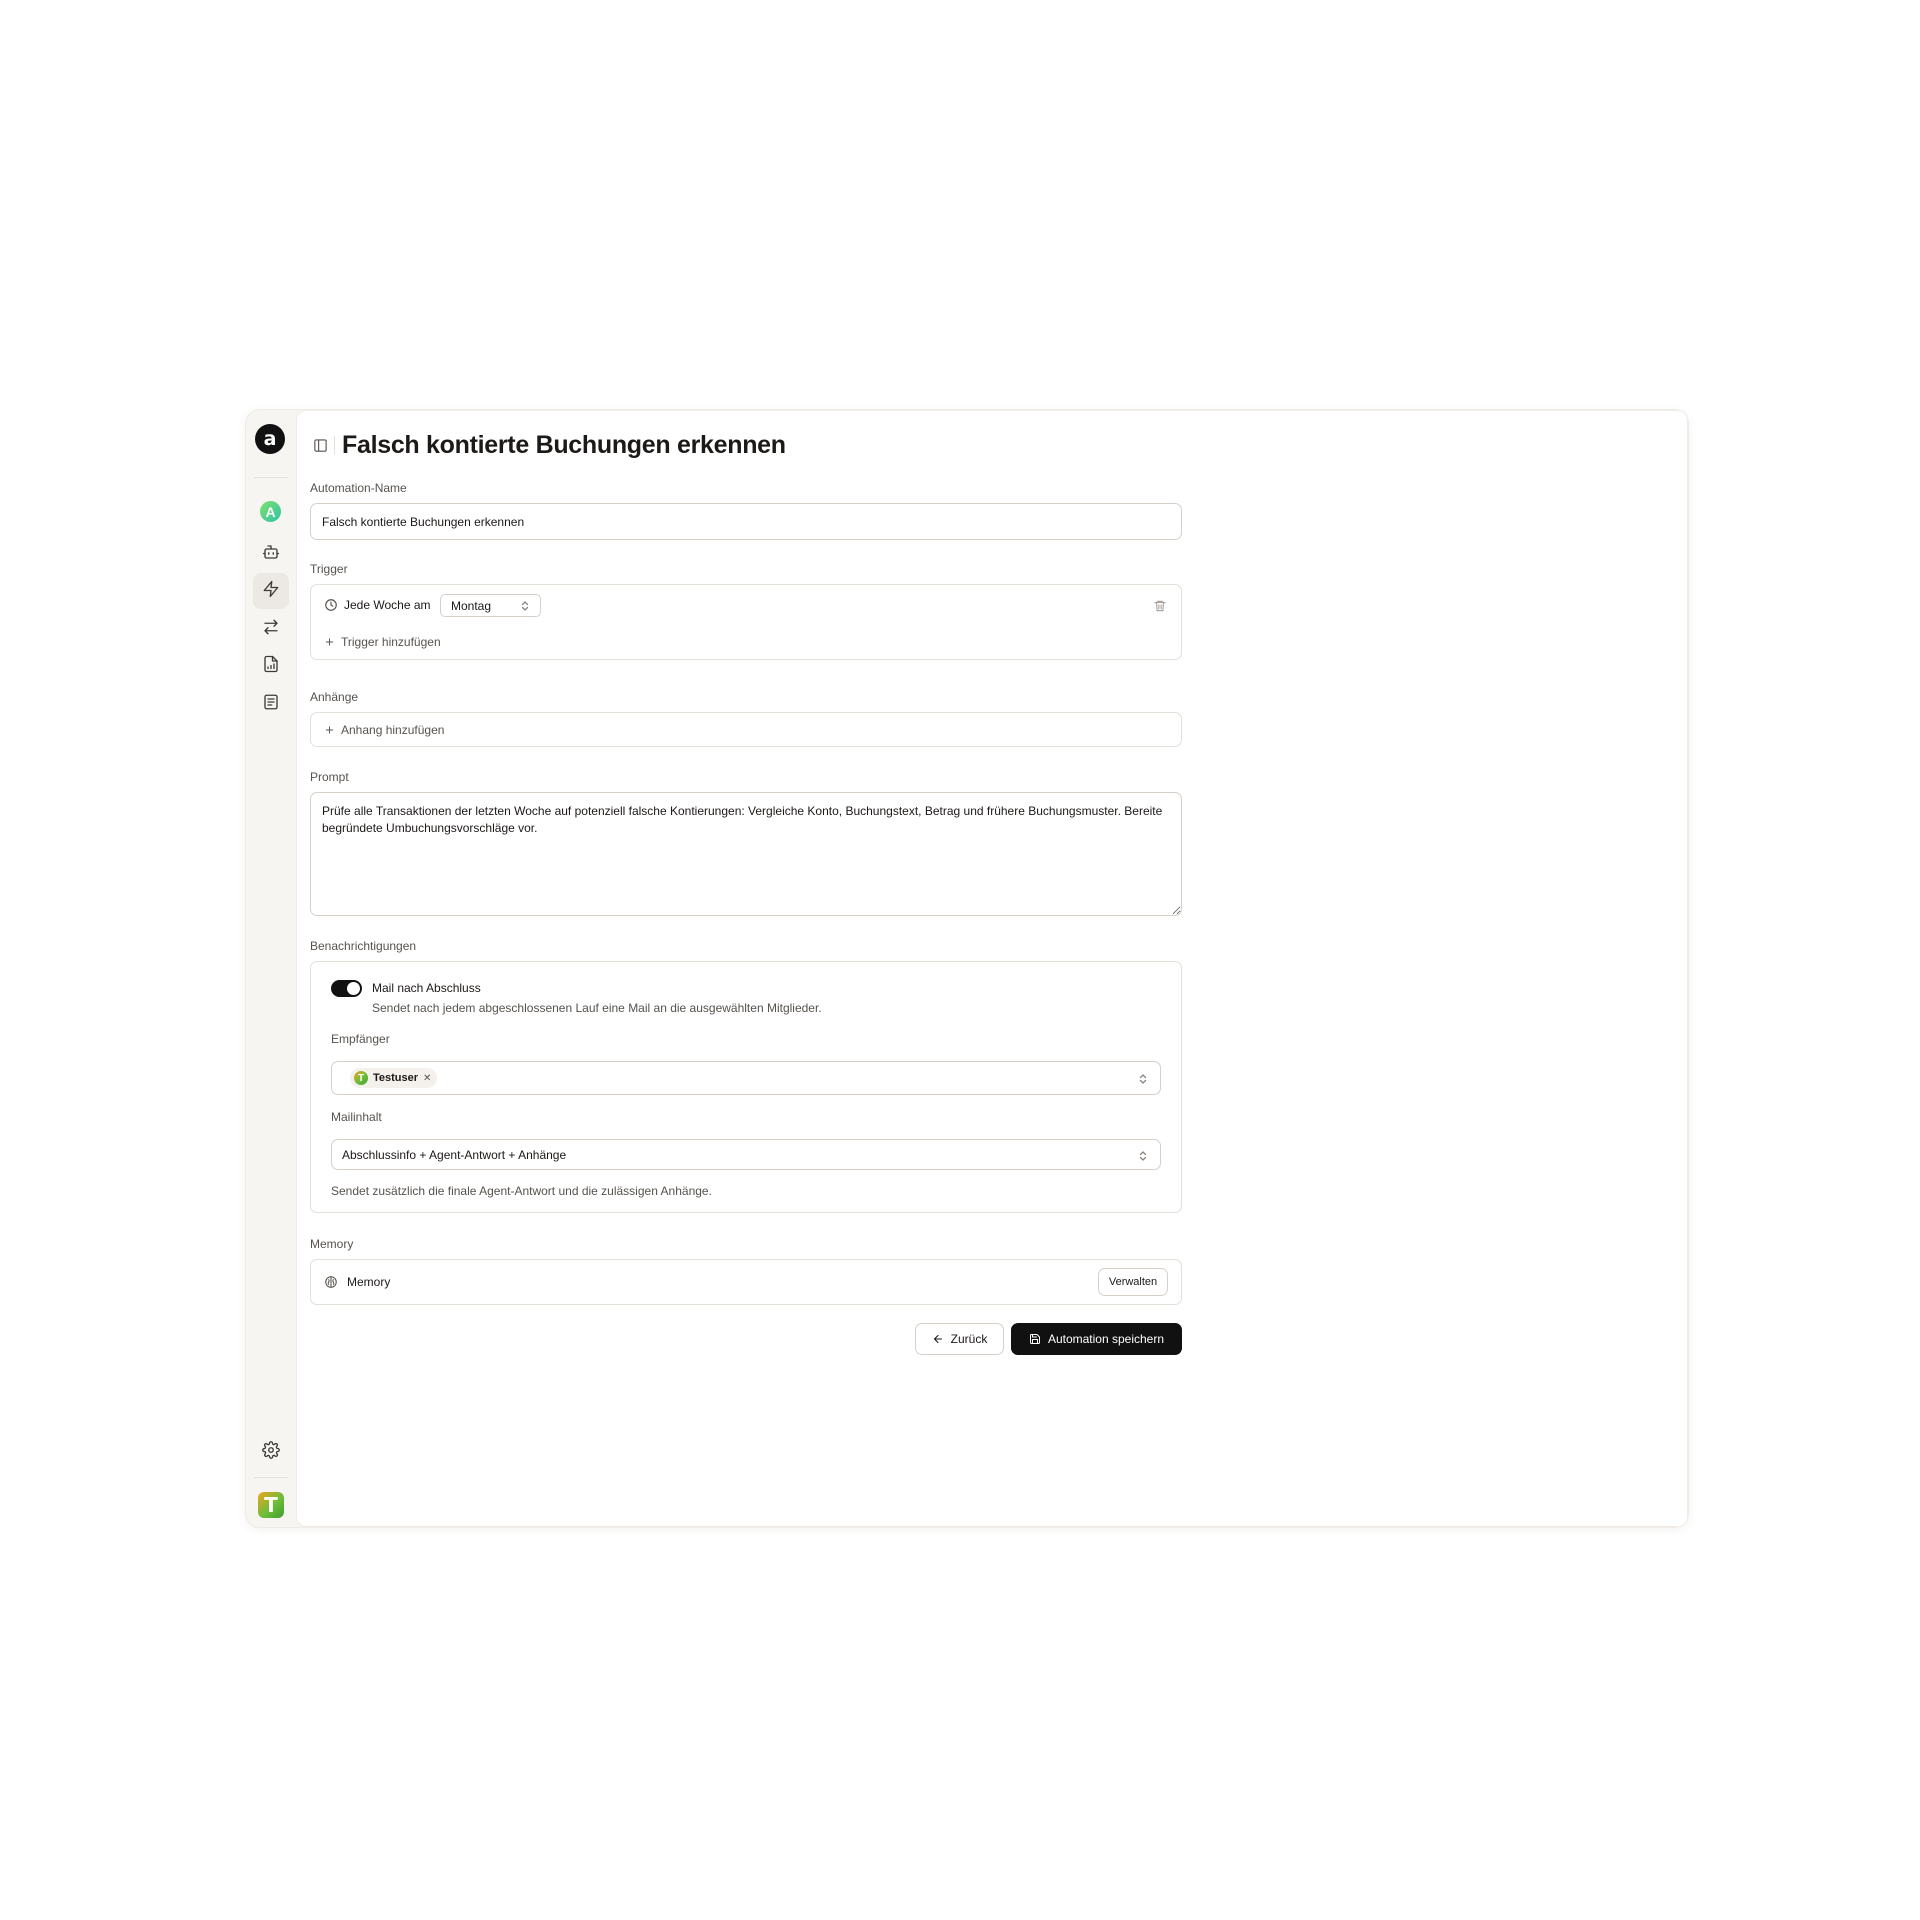  Describe the element at coordinates (391, 642) in the screenshot. I see `add-trigger-label: Trigger hinzufügen` at that location.